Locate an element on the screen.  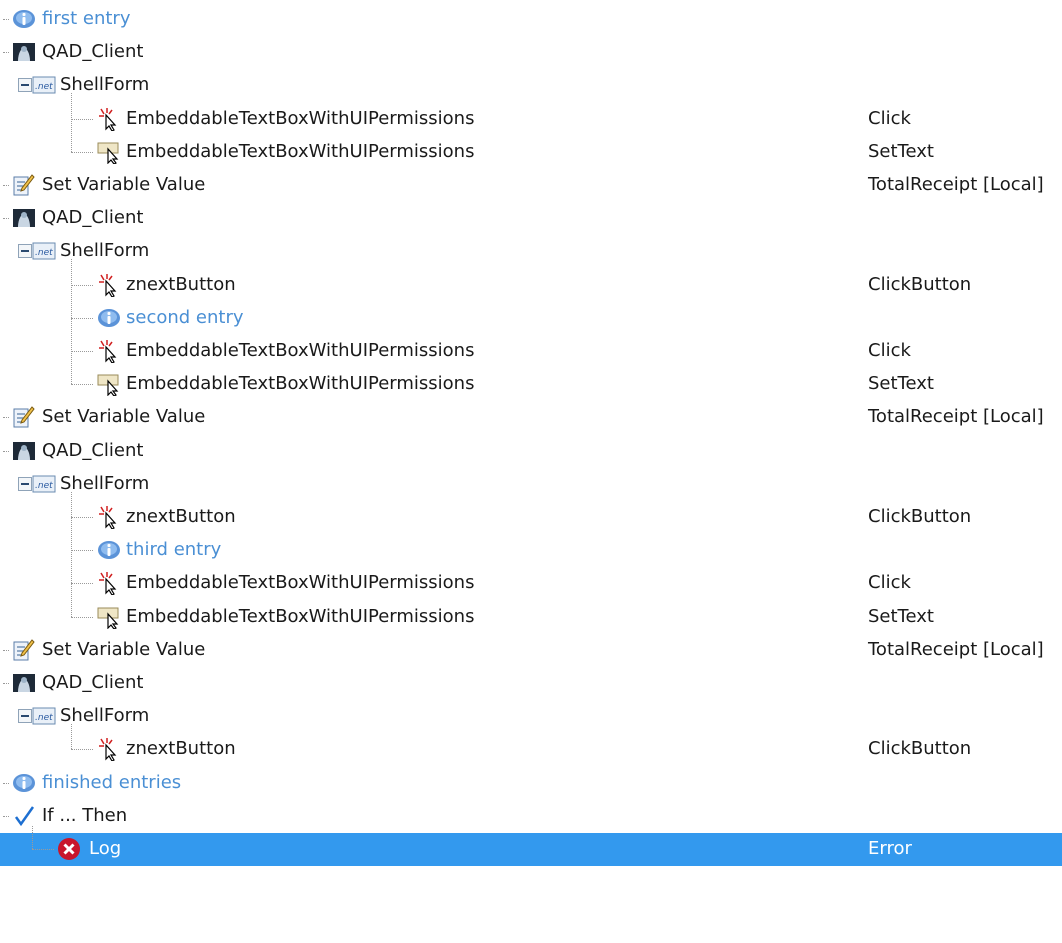
tree-row-comment: second entry is located at coordinates (531, 318).